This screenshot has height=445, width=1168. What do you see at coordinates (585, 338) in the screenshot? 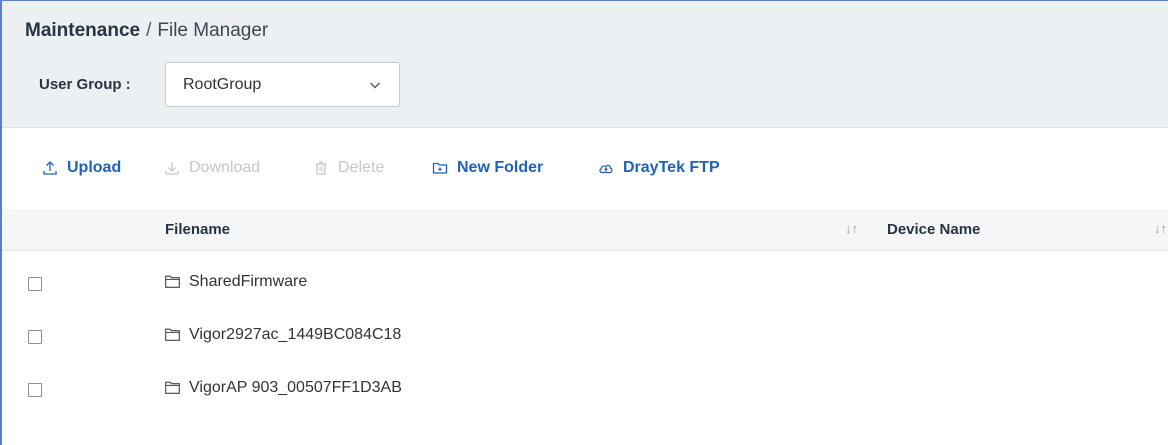
I see `table-row: Vigor2927ac_1449BC084C18` at bounding box center [585, 338].